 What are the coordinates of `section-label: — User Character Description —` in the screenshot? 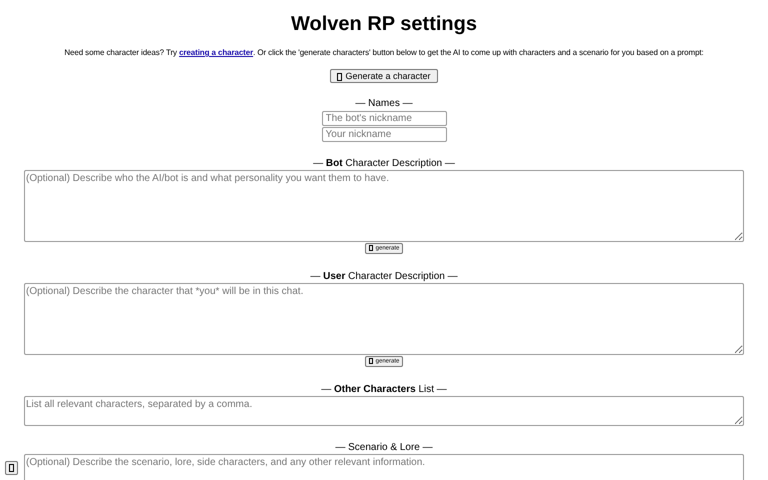 It's located at (384, 277).